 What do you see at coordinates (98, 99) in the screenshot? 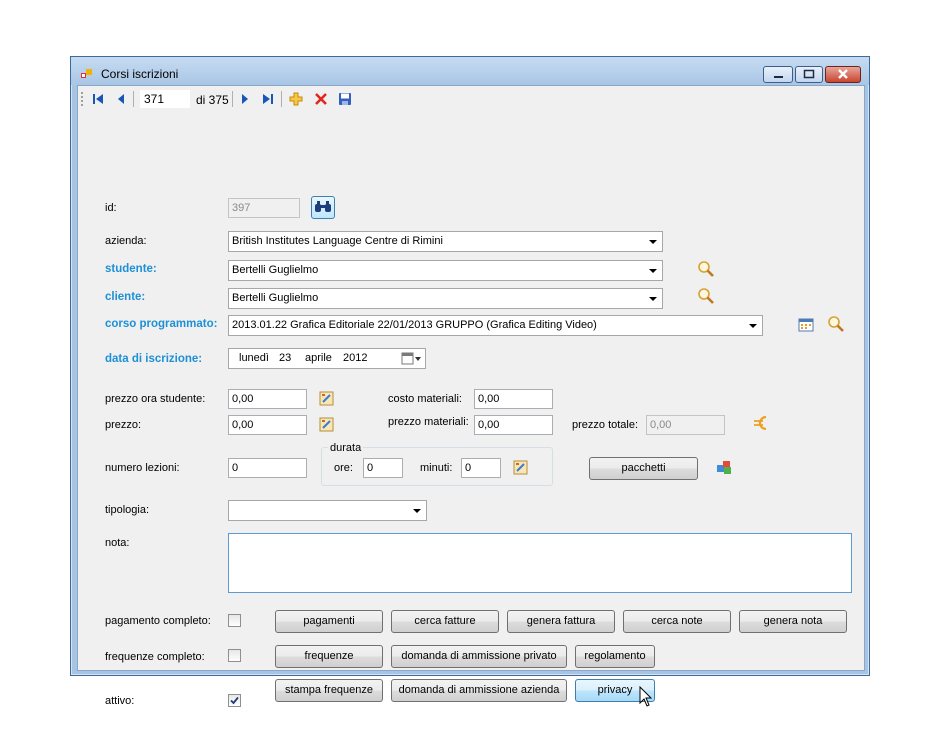
I see `move-first-icon` at bounding box center [98, 99].